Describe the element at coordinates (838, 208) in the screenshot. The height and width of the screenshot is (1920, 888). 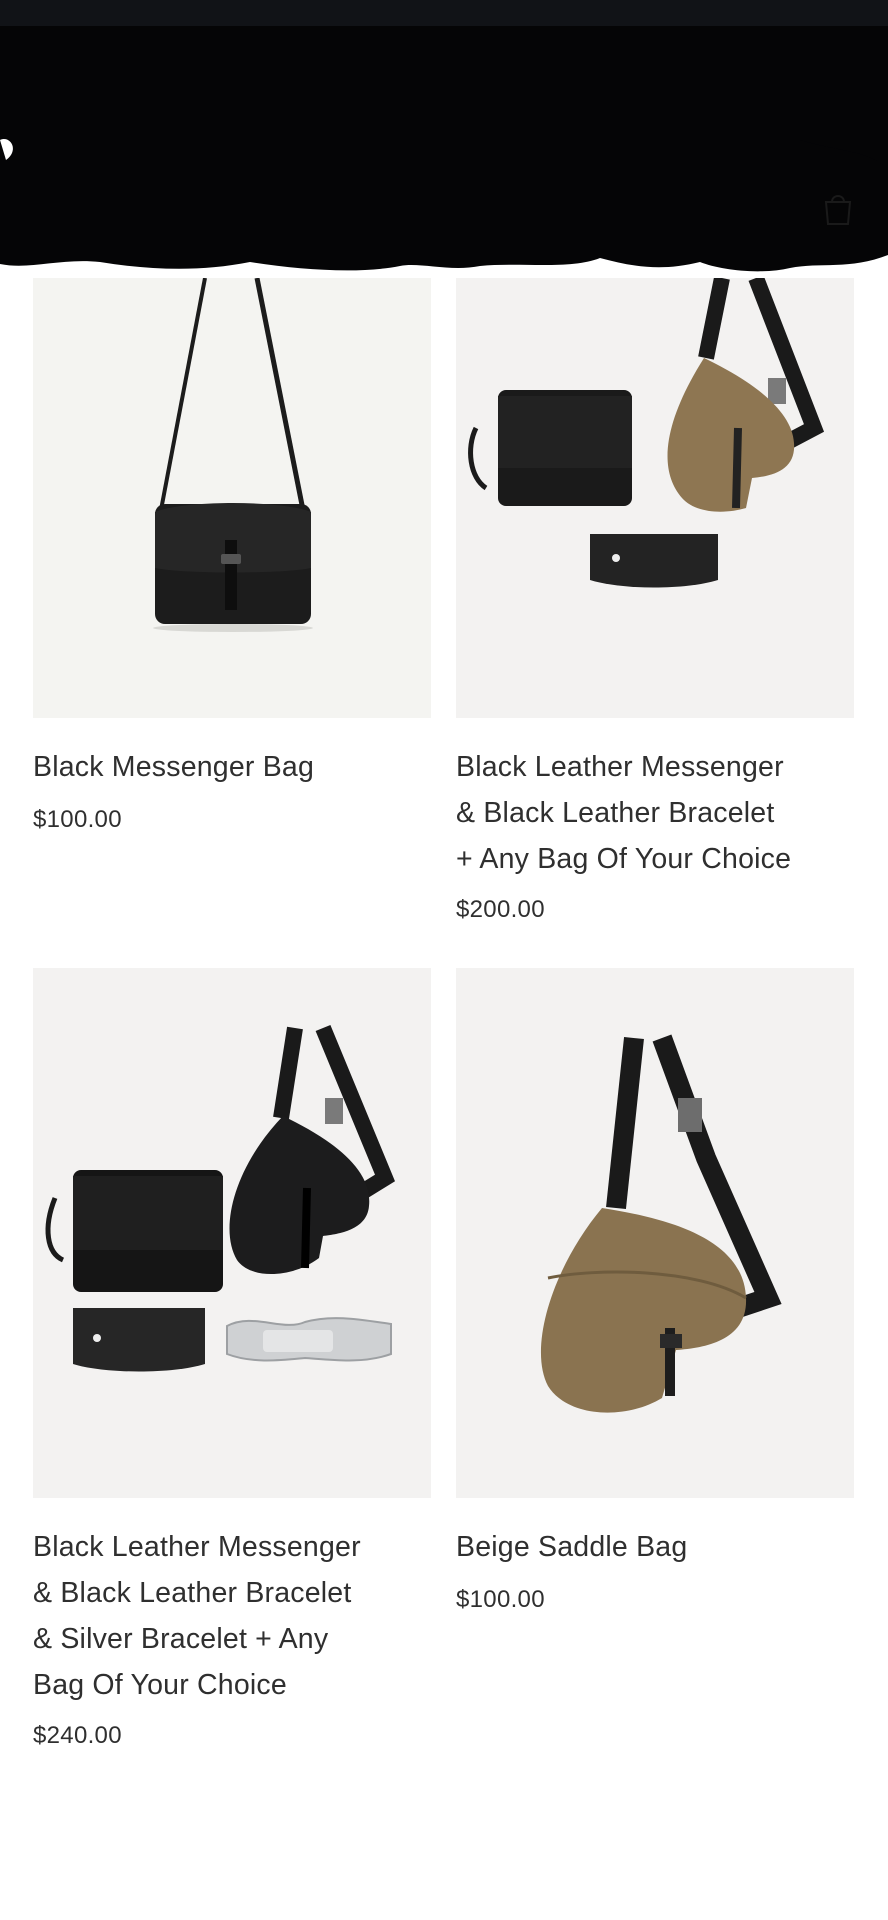
I see `shopping-bag-icon` at that location.